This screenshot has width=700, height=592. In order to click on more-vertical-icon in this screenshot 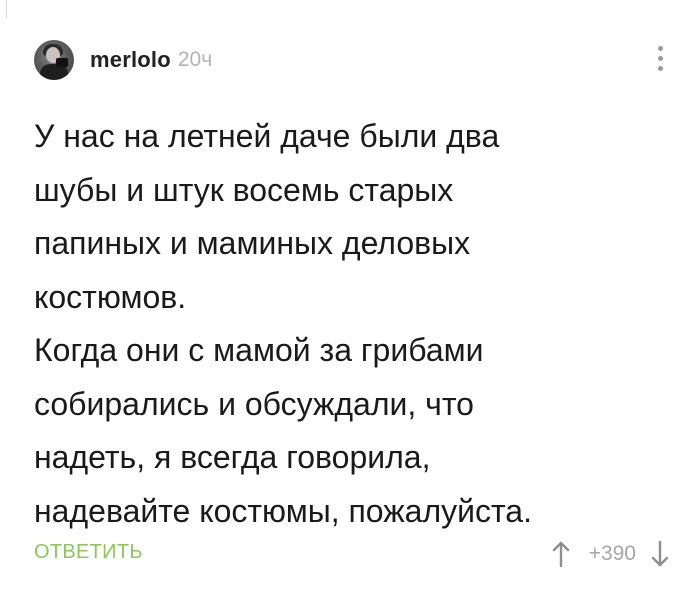, I will do `click(661, 59)`.